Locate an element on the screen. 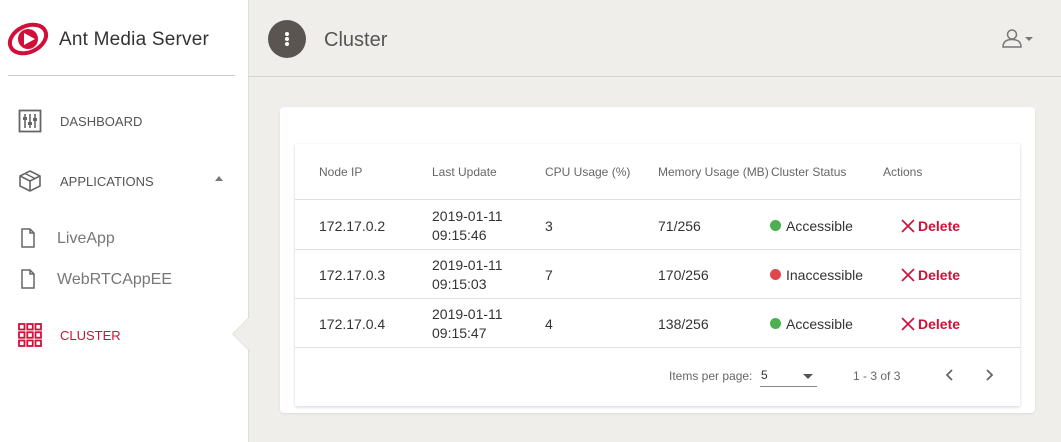 This screenshot has width=1061, height=442. column-header-actions: Actions is located at coordinates (903, 172).